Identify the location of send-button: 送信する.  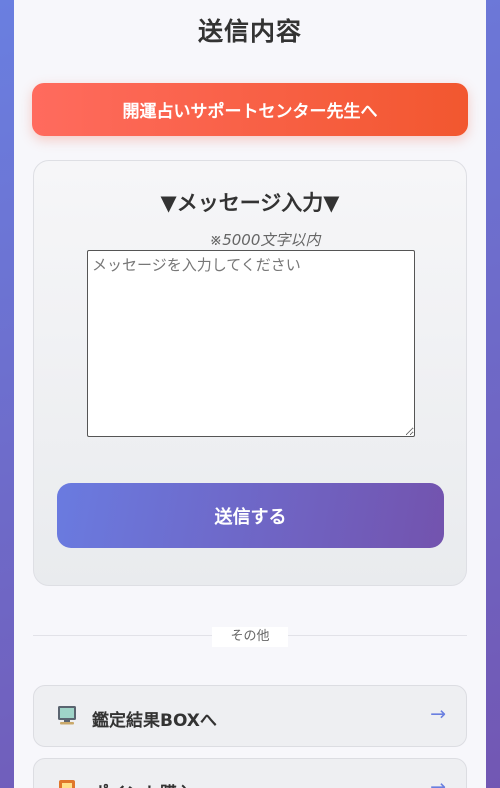
(250, 515).